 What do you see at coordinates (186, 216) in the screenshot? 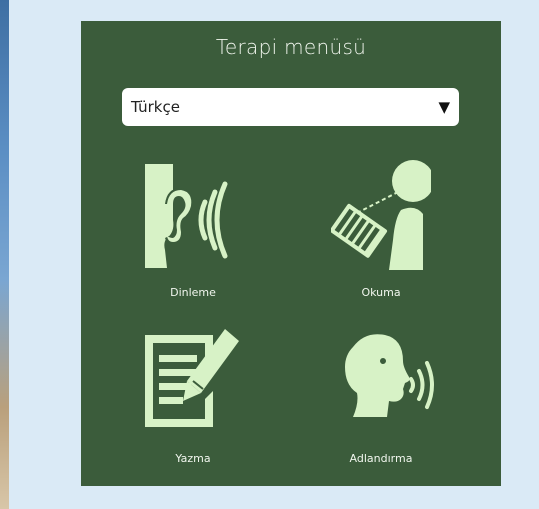
I see `listening-ear-icon` at bounding box center [186, 216].